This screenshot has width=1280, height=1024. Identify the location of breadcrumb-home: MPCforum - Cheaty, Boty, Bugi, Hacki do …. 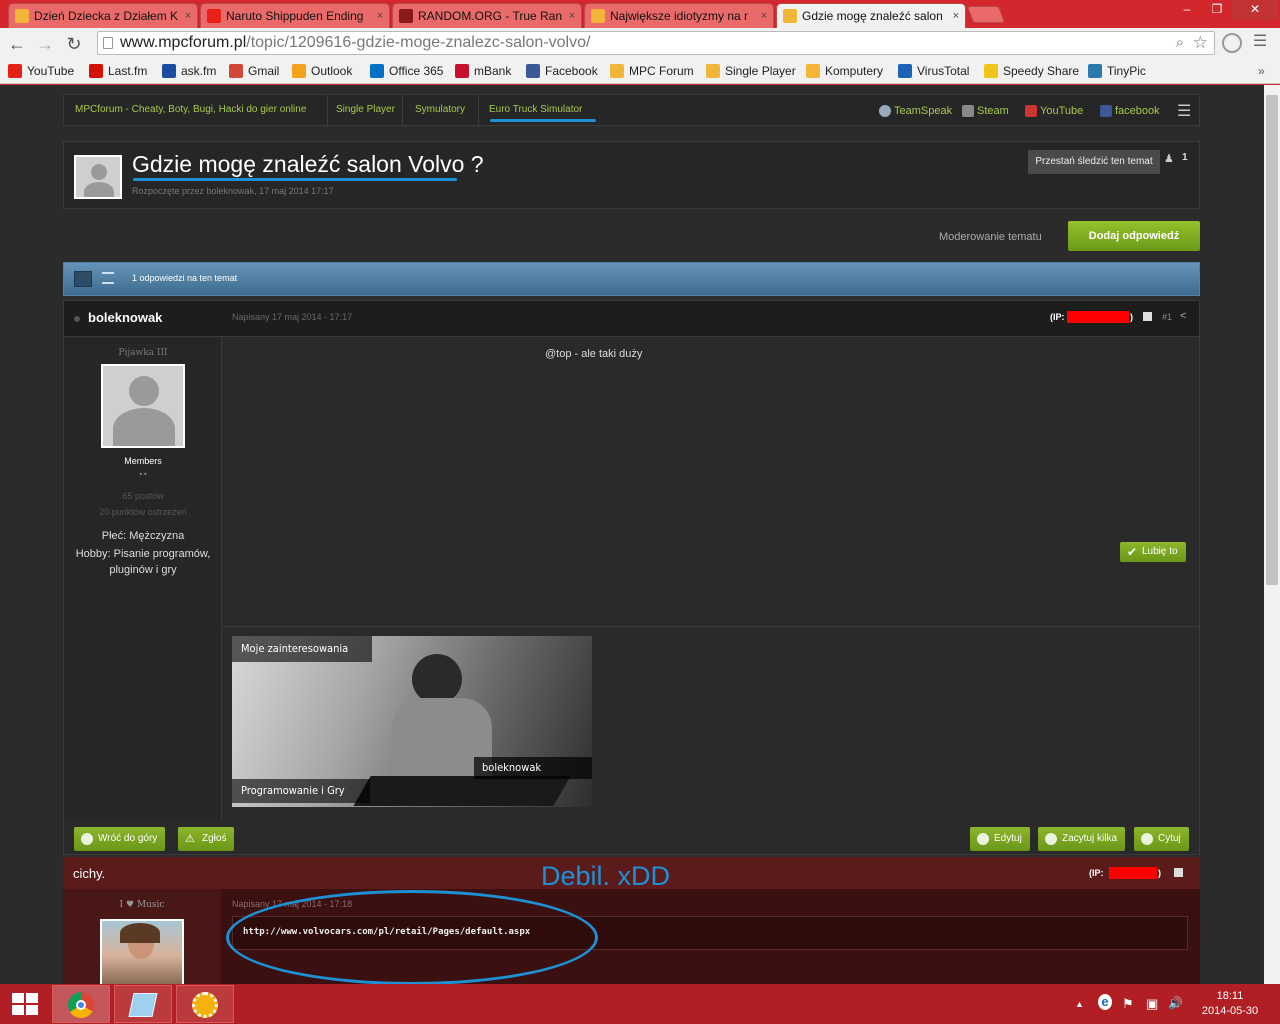
(190, 109).